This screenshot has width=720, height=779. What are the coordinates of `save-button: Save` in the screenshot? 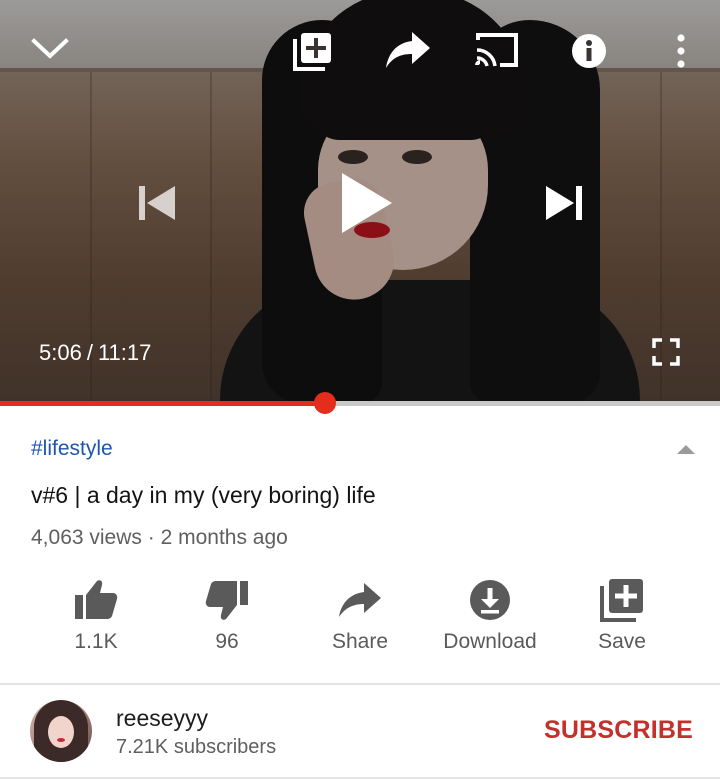 It's located at (622, 615).